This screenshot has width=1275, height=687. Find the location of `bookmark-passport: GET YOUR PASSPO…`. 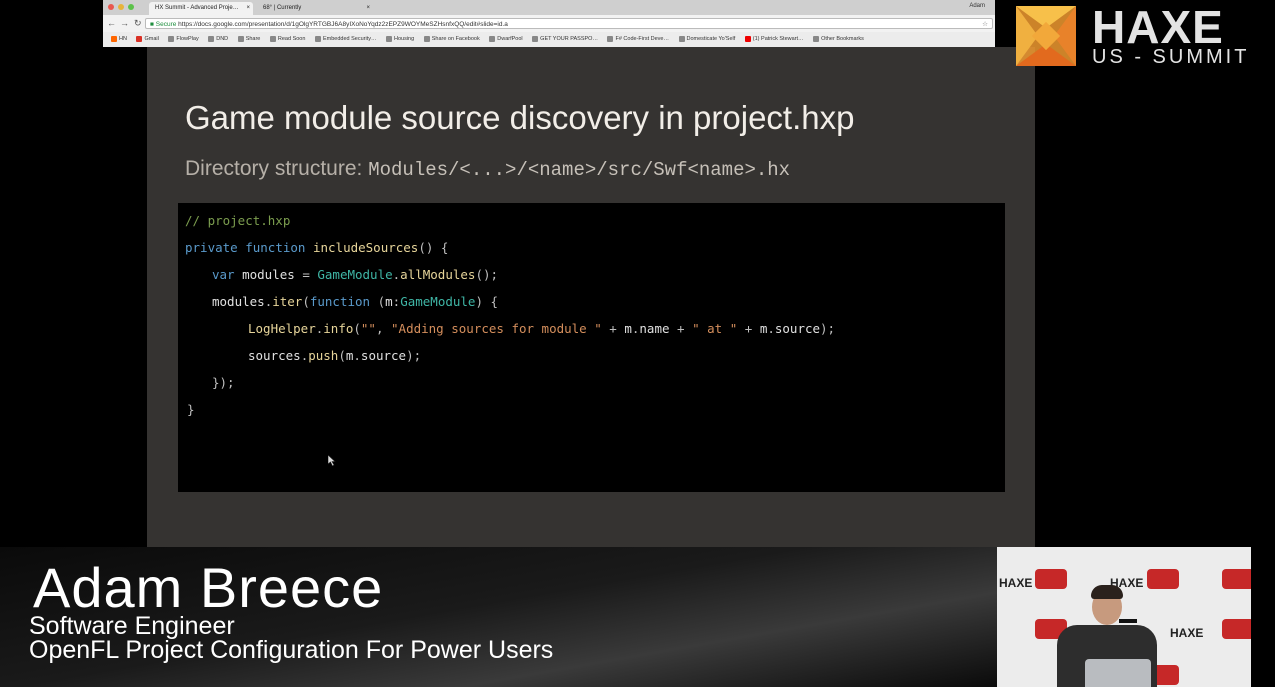

bookmark-passport: GET YOUR PASSPO… is located at coordinates (565, 39).